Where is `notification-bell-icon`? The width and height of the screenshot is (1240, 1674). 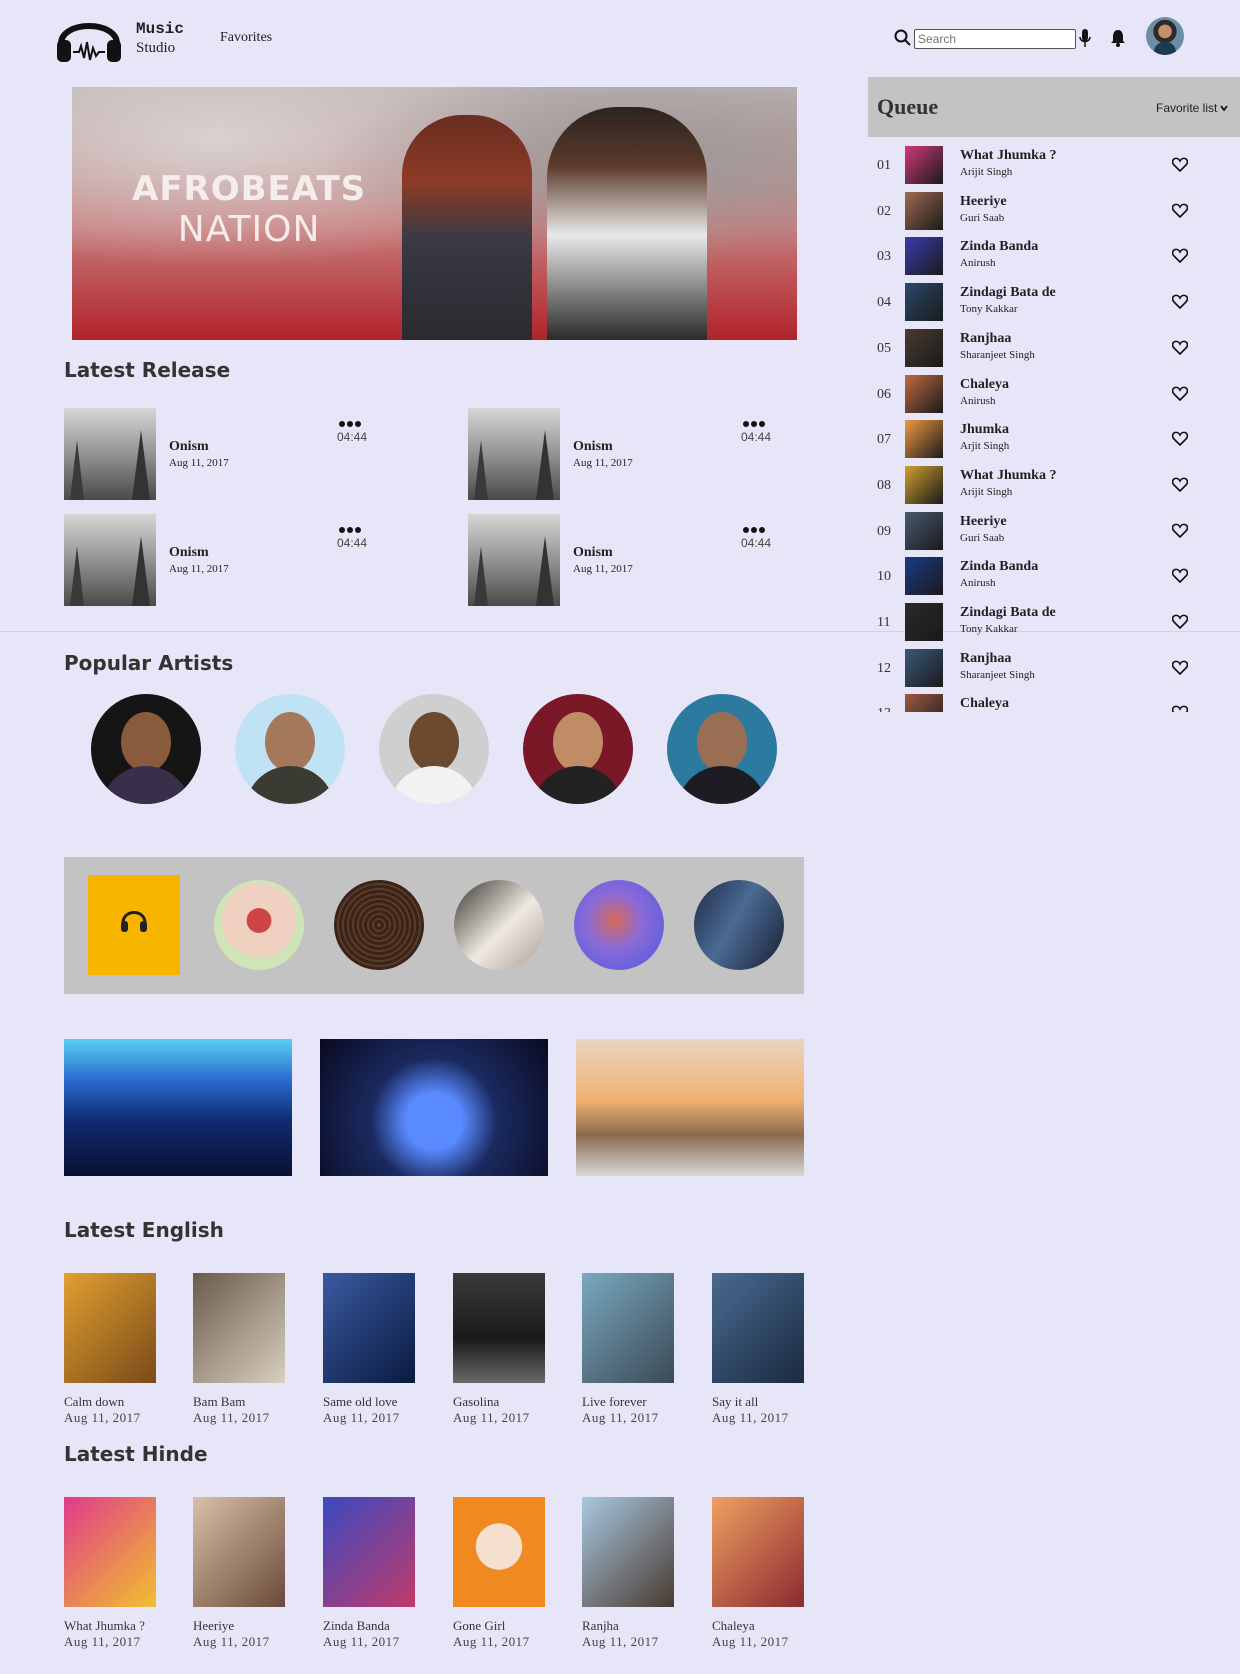
notification-bell-icon is located at coordinates (1118, 38).